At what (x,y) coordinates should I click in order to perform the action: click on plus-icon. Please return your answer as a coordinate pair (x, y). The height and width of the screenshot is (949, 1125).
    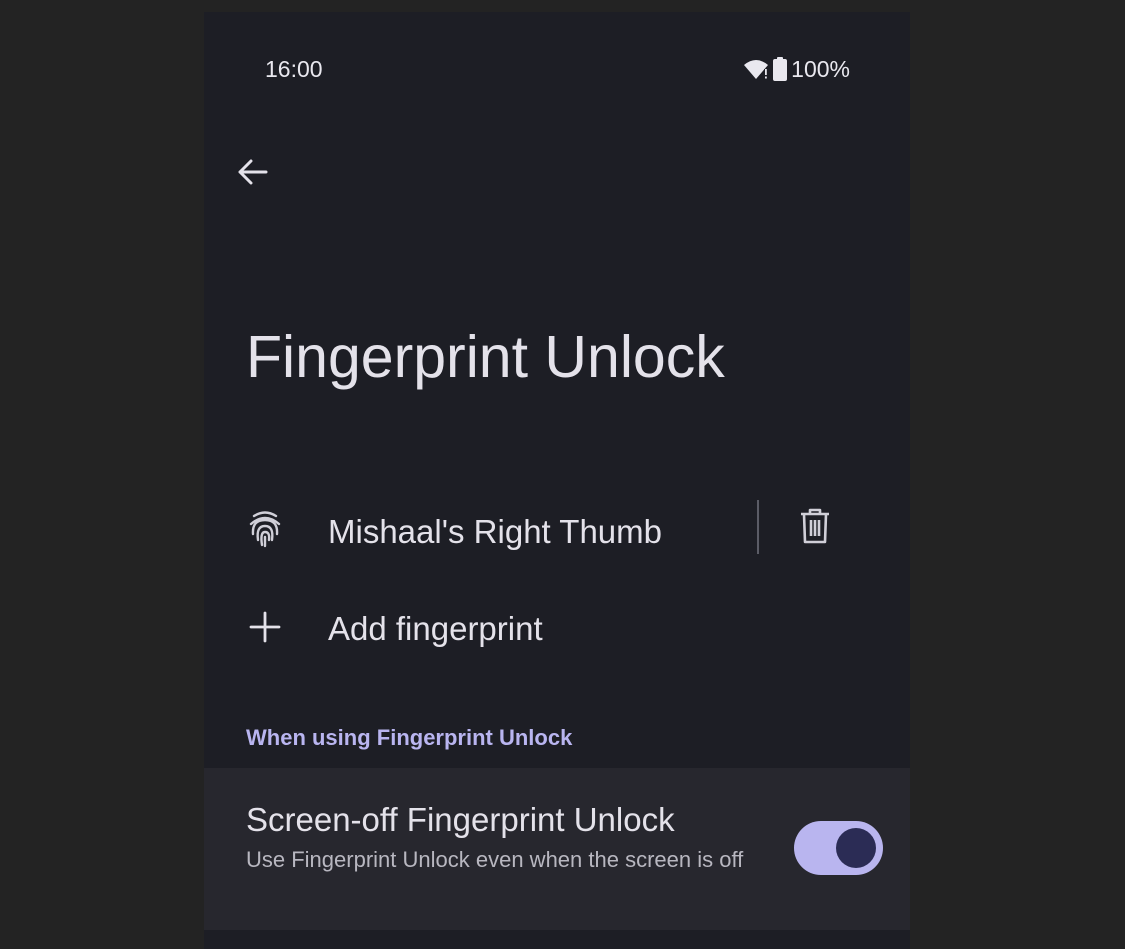
    Looking at the image, I should click on (265, 629).